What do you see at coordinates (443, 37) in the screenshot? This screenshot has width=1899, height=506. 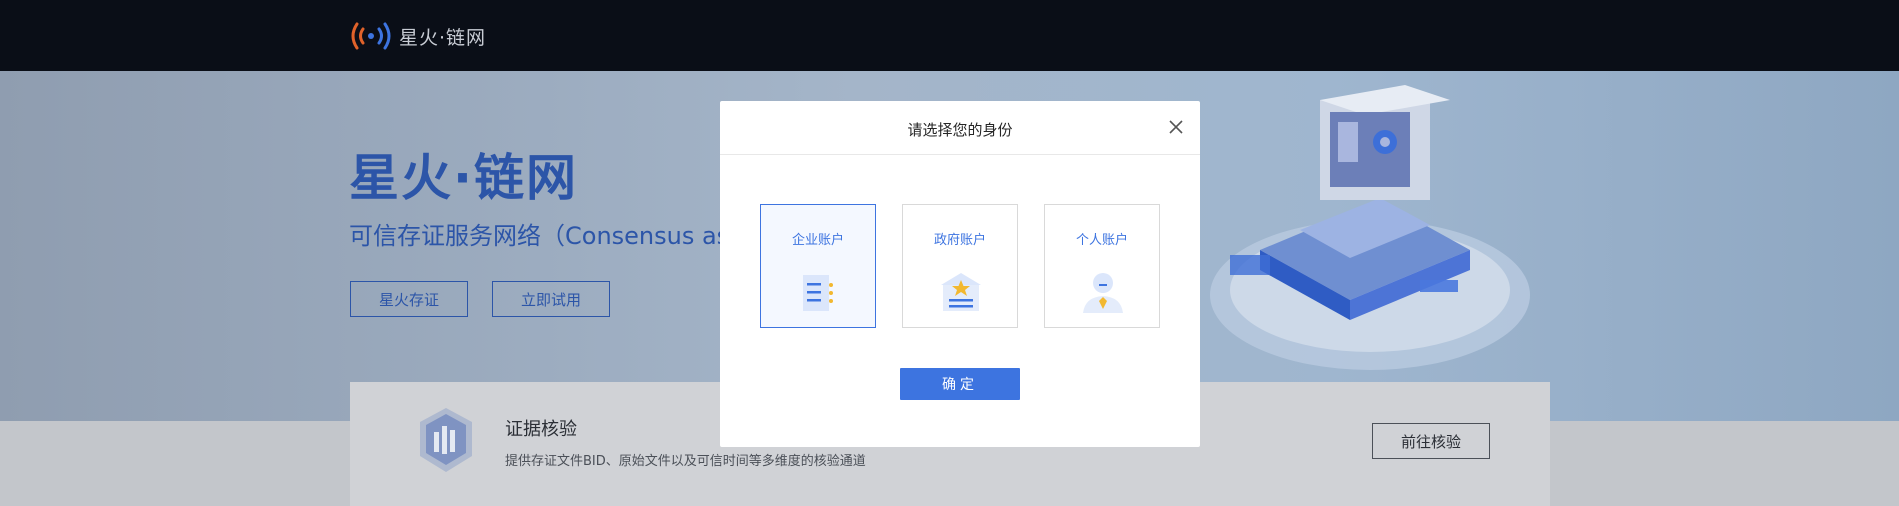 I see `brand-name: 星火·链网` at bounding box center [443, 37].